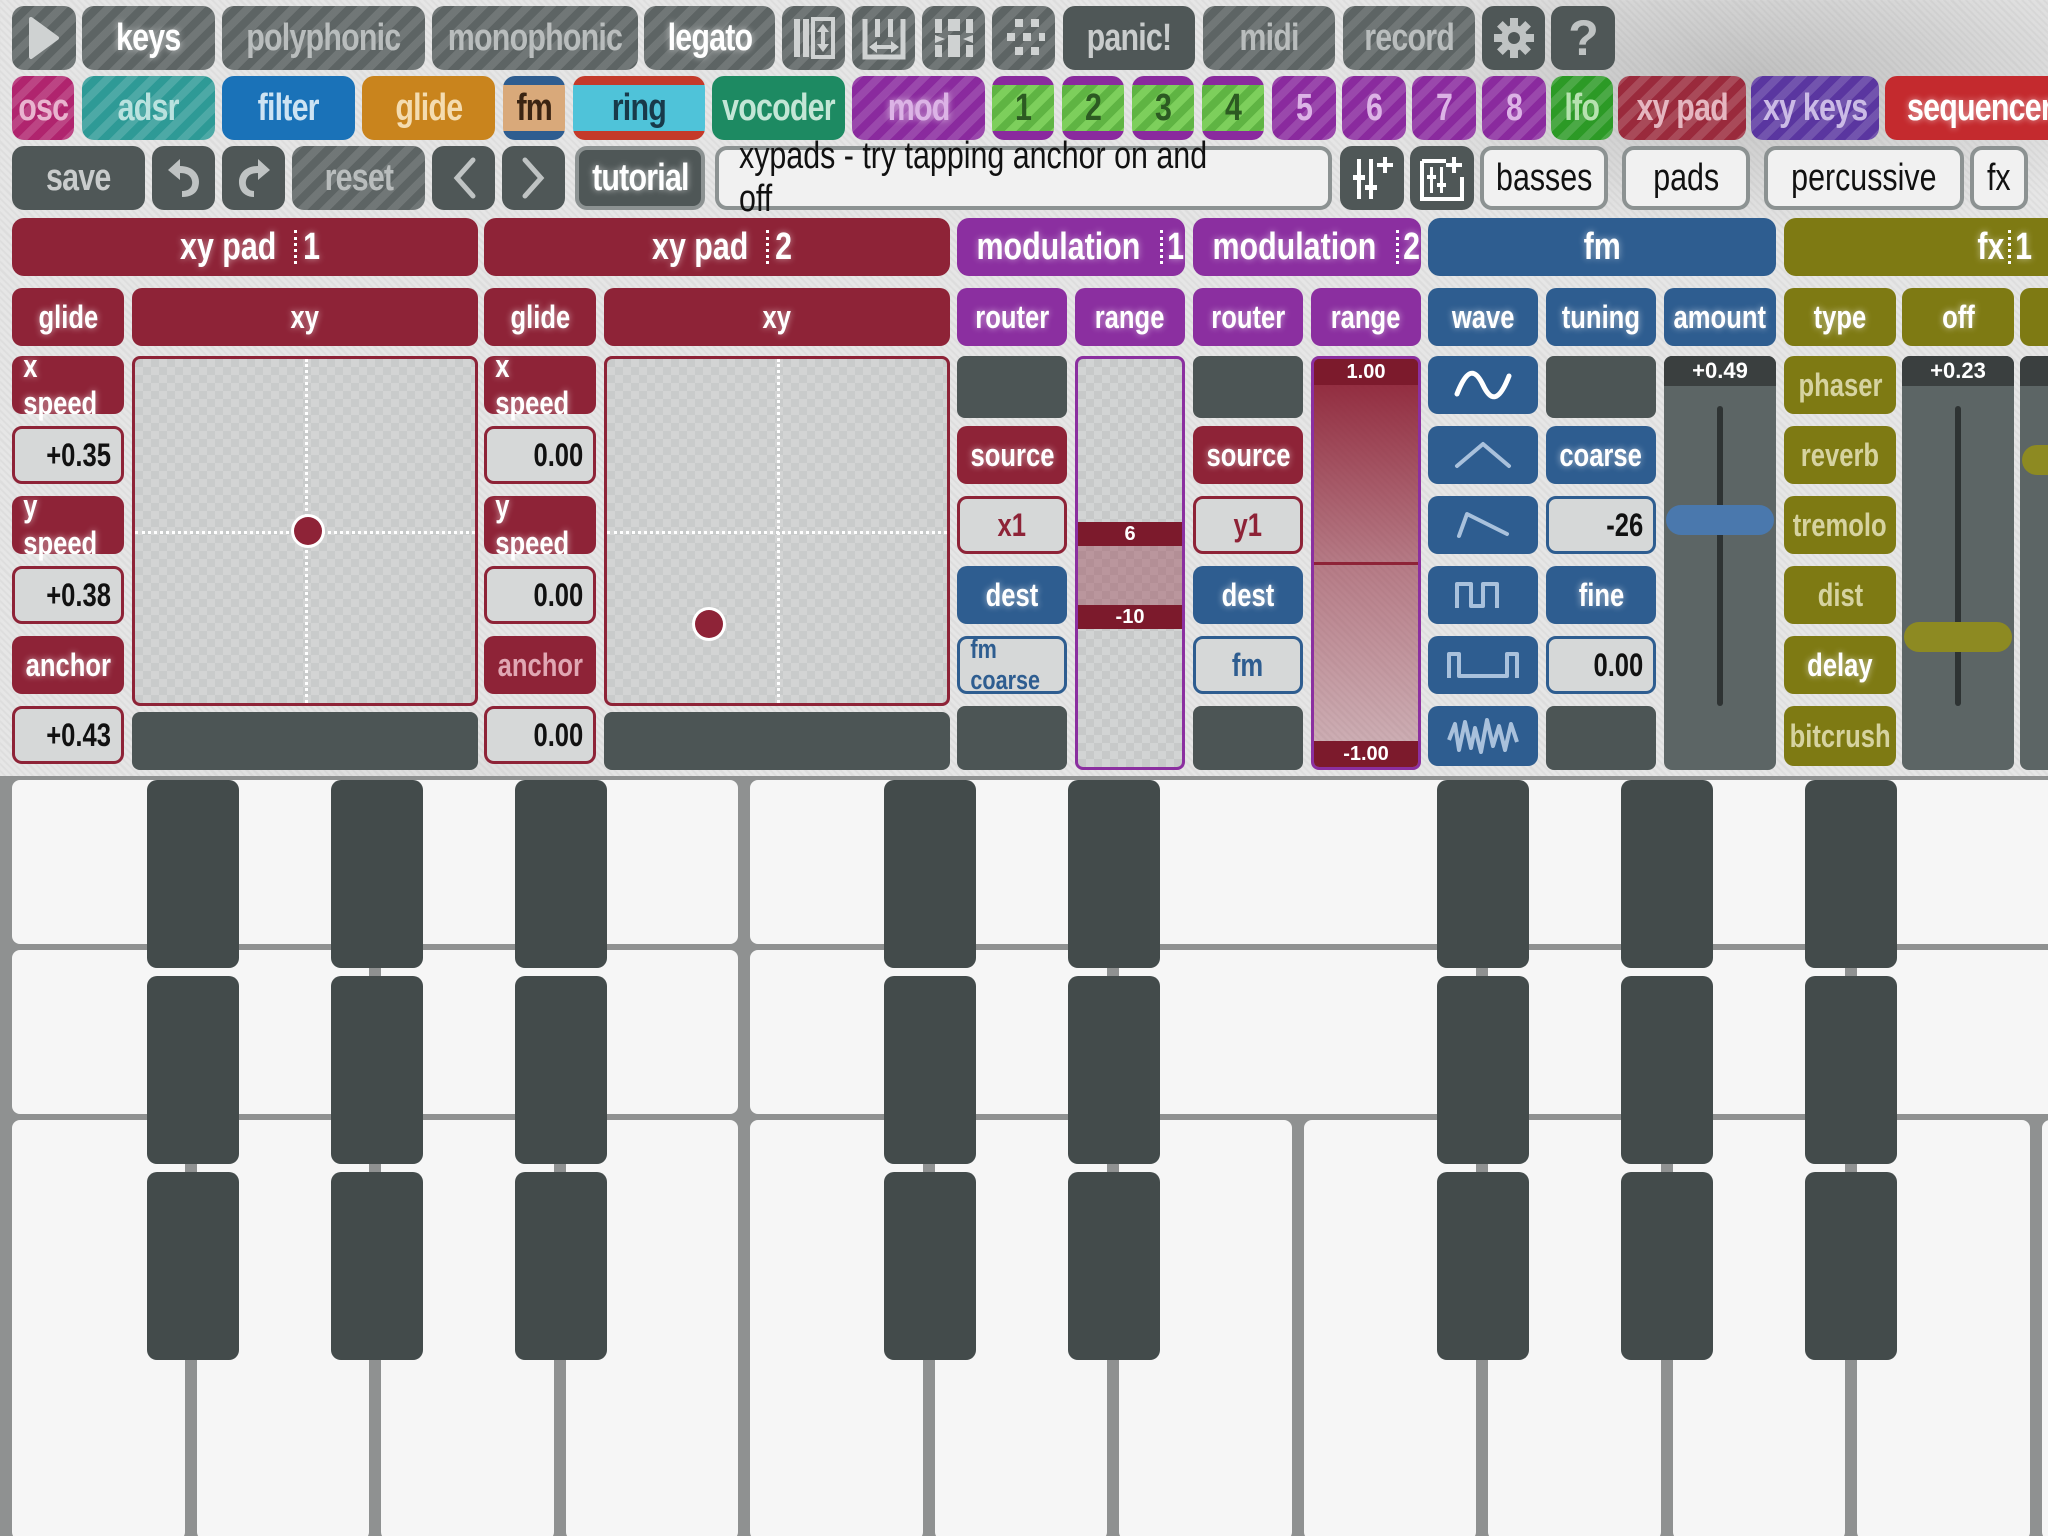 Image resolution: width=2048 pixels, height=1536 pixels. What do you see at coordinates (1374, 108) in the screenshot?
I see `tab-mod-6: 6` at bounding box center [1374, 108].